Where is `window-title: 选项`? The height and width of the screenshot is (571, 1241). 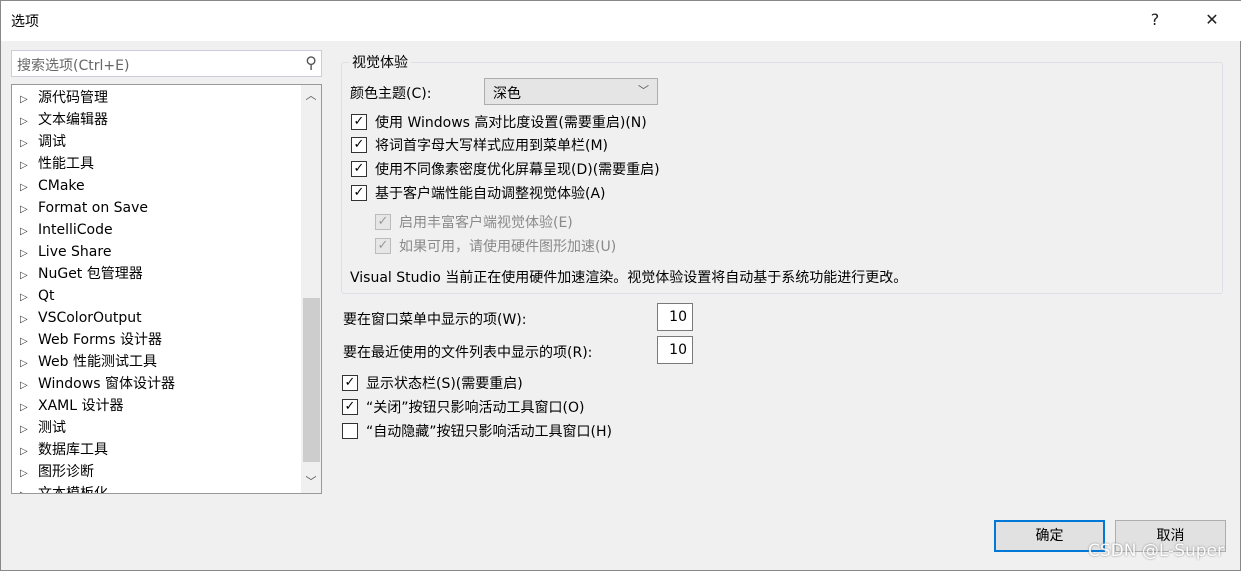
window-title: 选项 is located at coordinates (25, 22).